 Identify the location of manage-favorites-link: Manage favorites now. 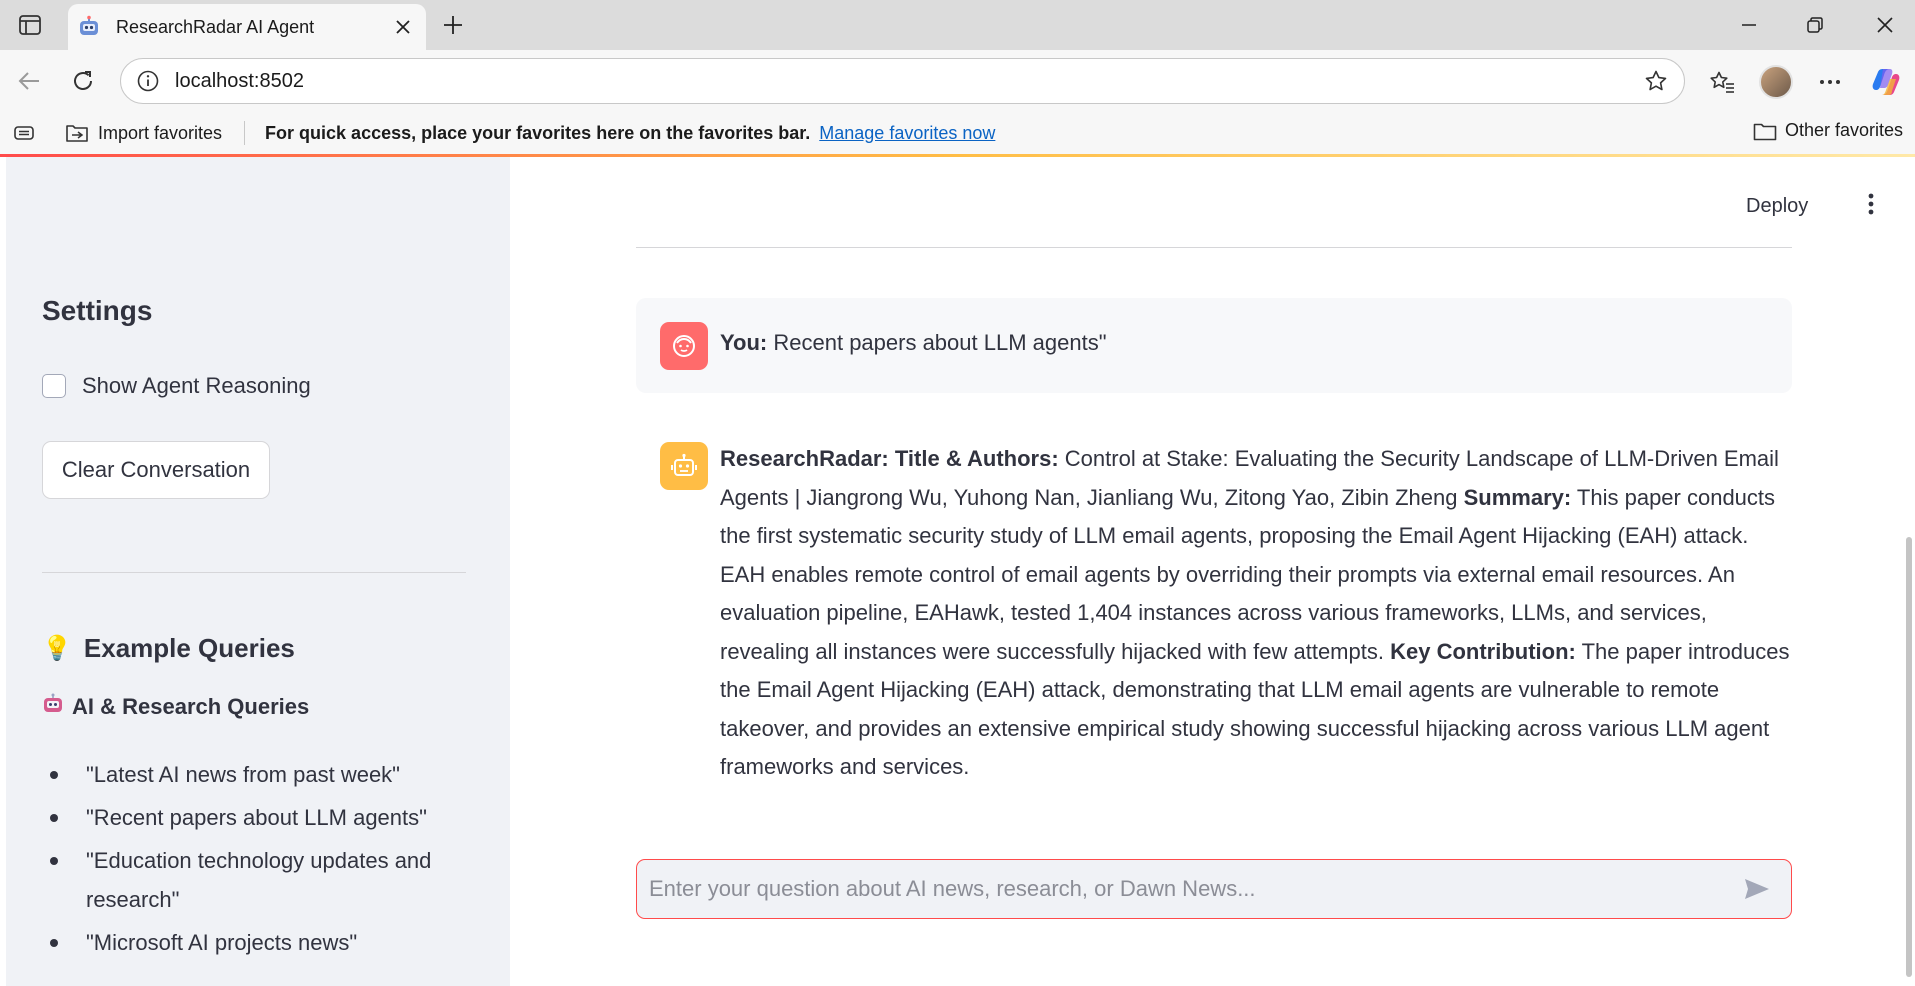
(907, 133).